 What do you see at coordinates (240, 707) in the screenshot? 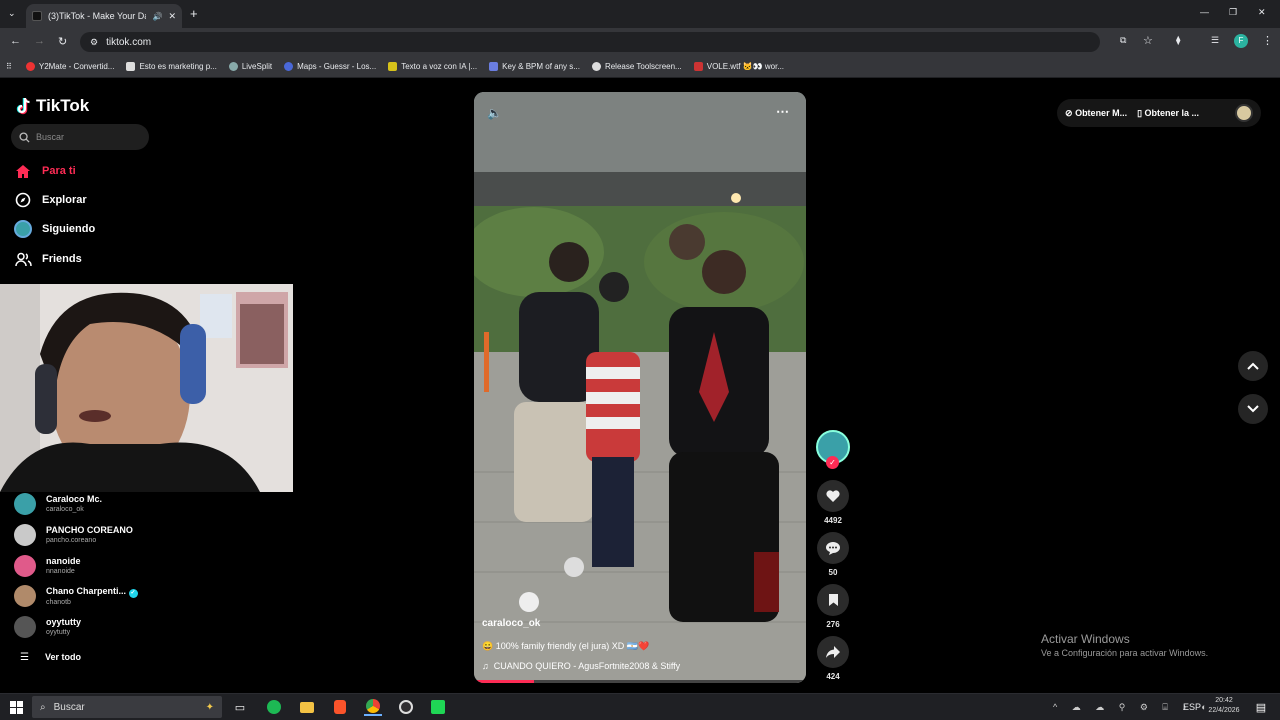
I see `task-view-icon: ▭` at bounding box center [240, 707].